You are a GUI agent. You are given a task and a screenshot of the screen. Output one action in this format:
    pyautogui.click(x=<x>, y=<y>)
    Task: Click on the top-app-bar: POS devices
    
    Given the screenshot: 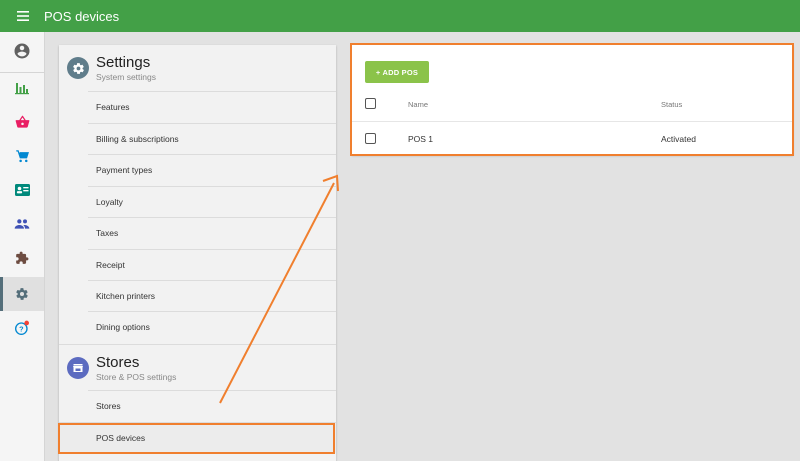 What is the action you would take?
    pyautogui.click(x=400, y=16)
    